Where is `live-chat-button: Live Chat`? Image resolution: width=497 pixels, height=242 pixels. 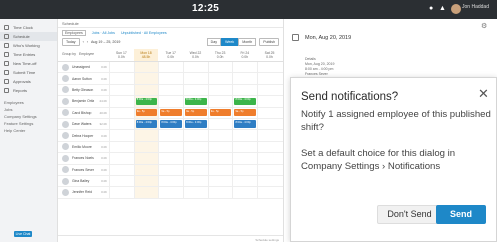
live-chat-button: Live Chat is located at coordinates (23, 234).